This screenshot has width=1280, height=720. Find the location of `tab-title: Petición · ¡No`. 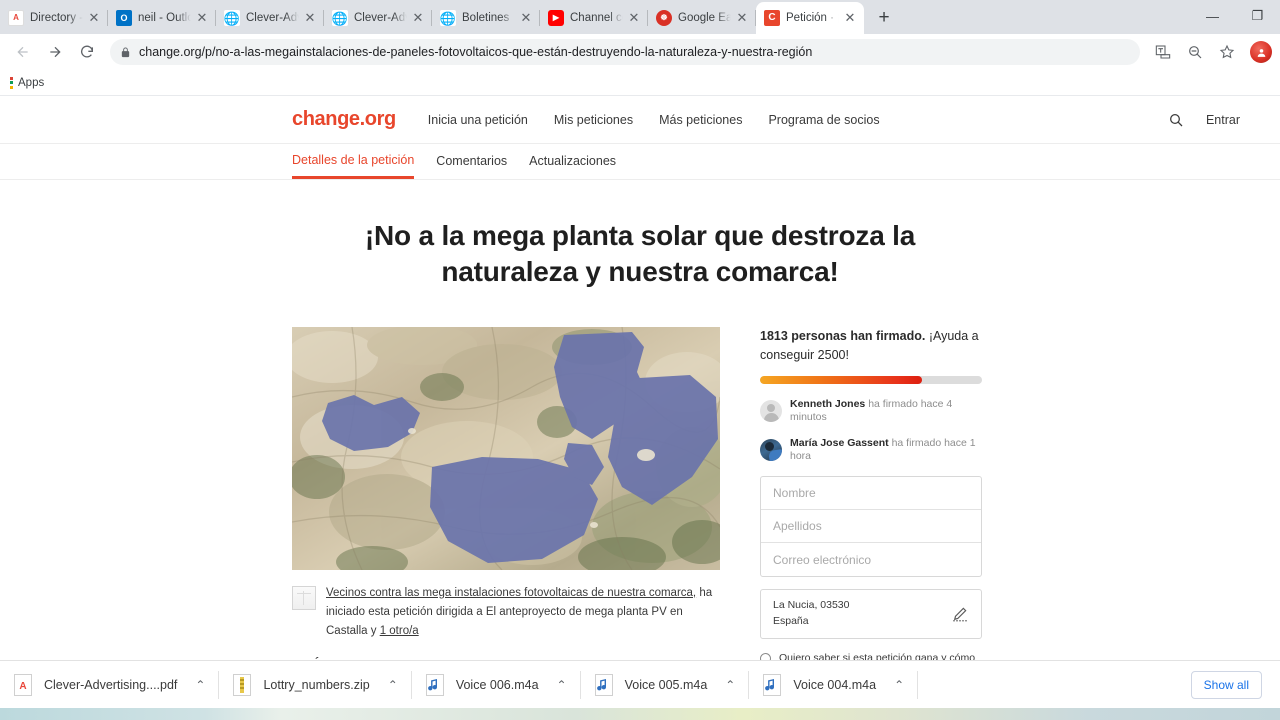

tab-title: Petición · ¡No is located at coordinates (813, 18).